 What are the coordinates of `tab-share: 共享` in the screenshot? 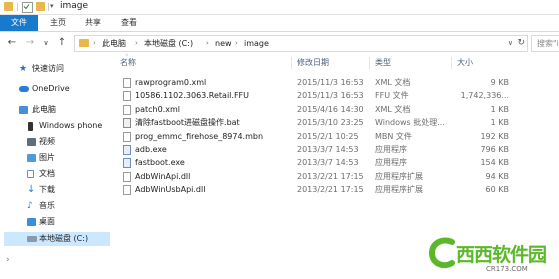 It's located at (93, 23).